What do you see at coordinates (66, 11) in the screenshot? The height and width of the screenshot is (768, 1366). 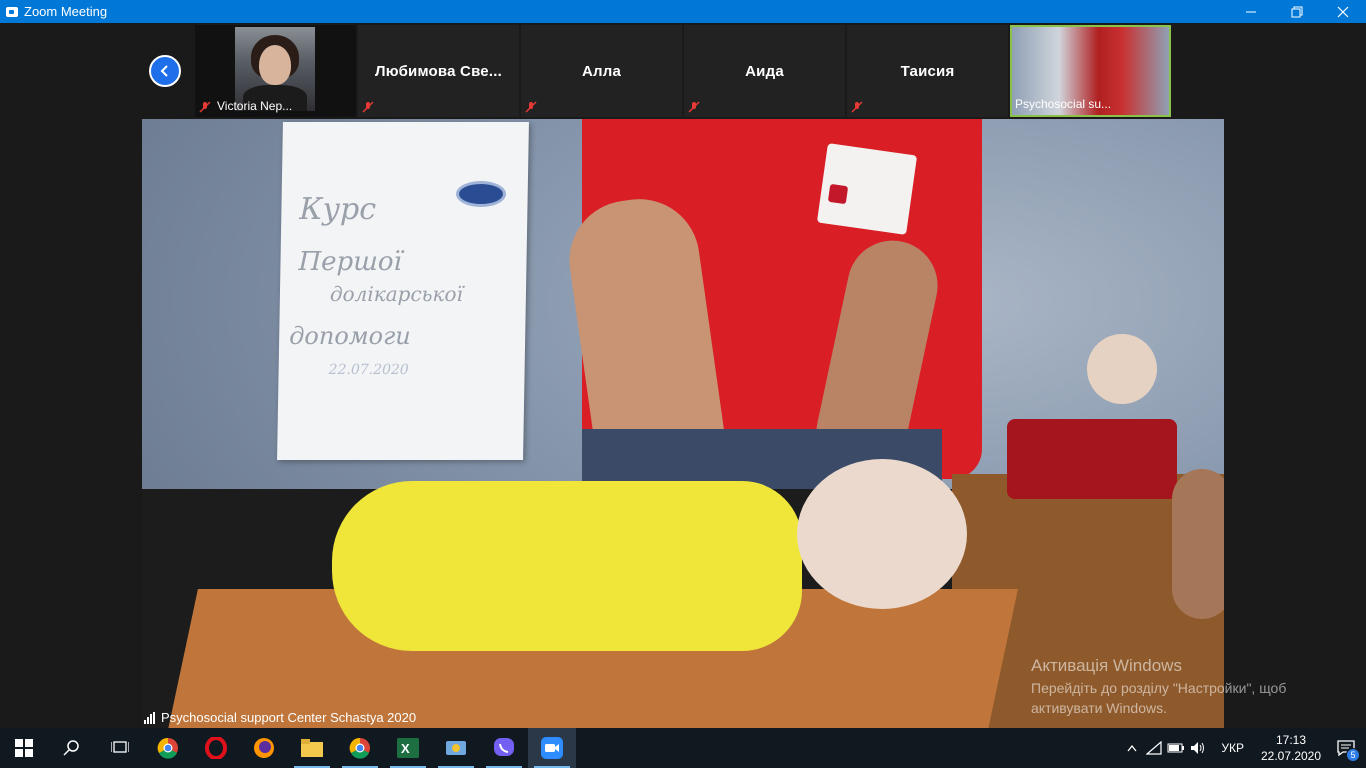 I see `window-title: Zoom Meeting` at bounding box center [66, 11].